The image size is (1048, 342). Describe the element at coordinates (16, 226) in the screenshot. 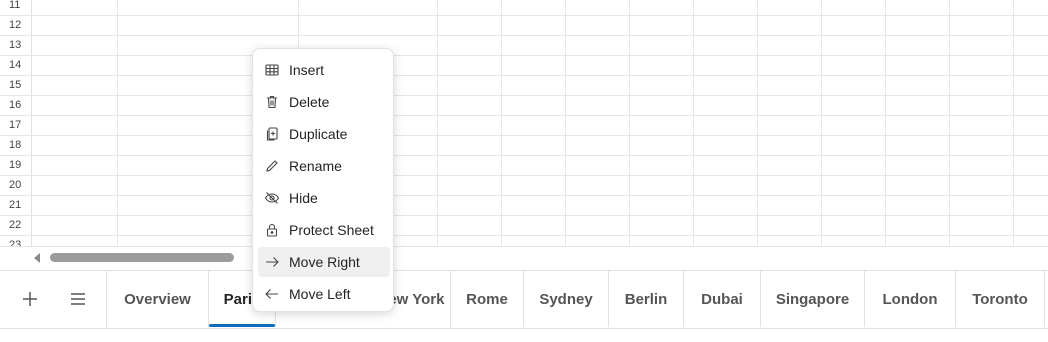

I see `row-header: 22` at that location.